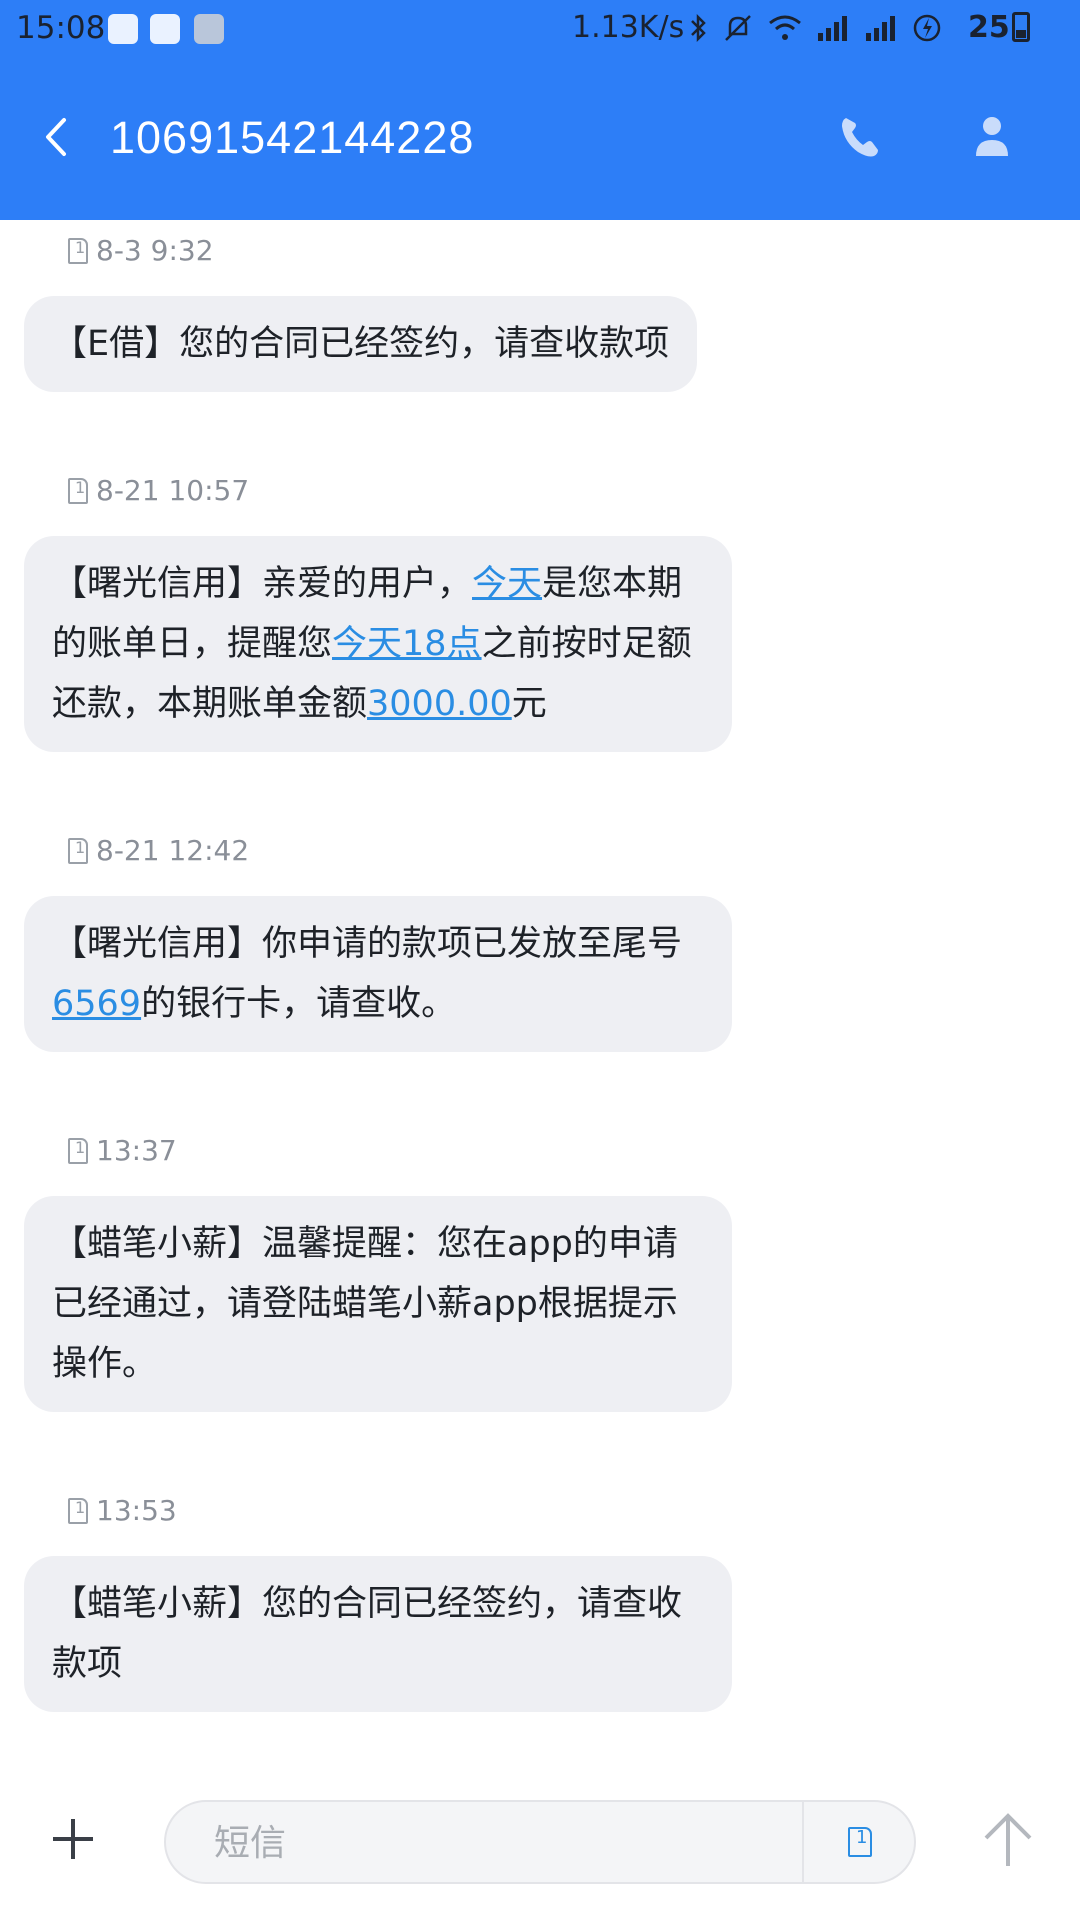  I want to click on timestamp-text: 13:53, so click(136, 1510).